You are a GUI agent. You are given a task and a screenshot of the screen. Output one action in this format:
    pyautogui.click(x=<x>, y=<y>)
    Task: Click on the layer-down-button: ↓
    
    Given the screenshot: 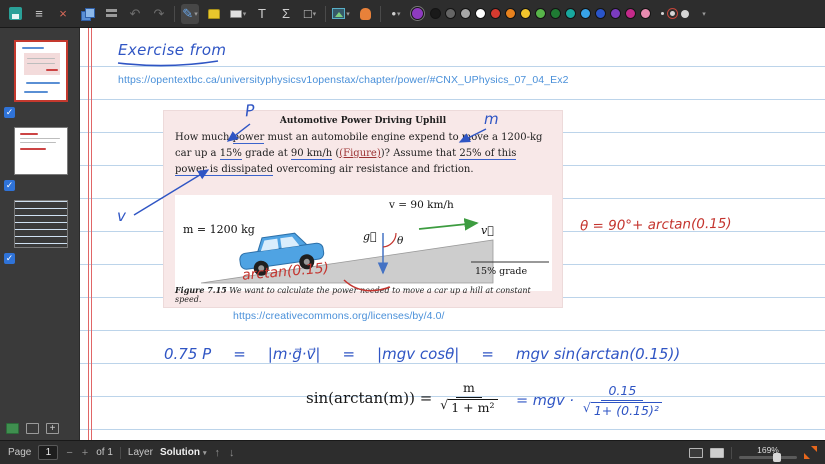 What is the action you would take?
    pyautogui.click(x=232, y=453)
    